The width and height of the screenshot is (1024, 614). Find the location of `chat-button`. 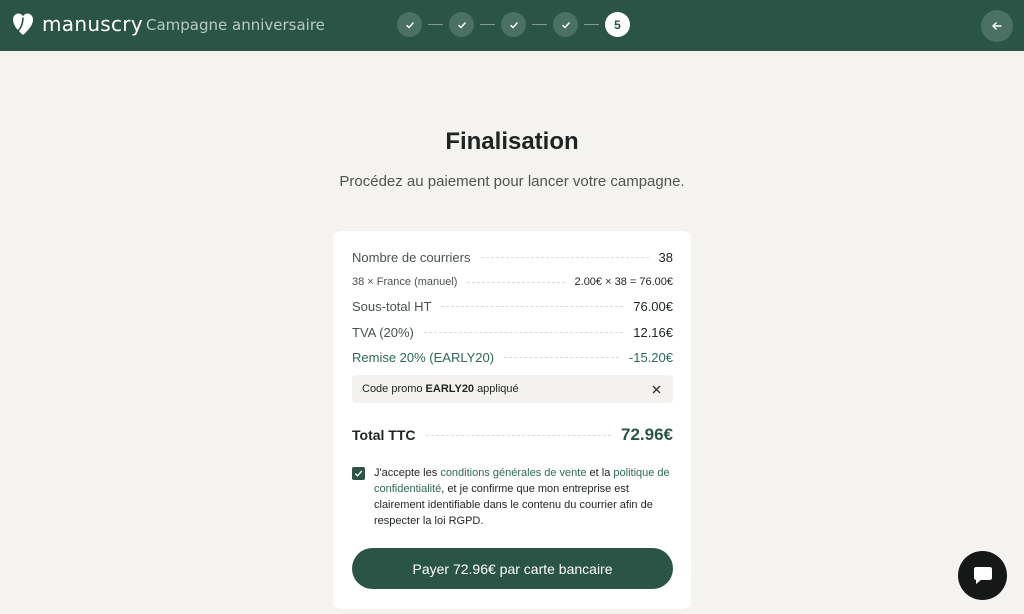

chat-button is located at coordinates (982, 575).